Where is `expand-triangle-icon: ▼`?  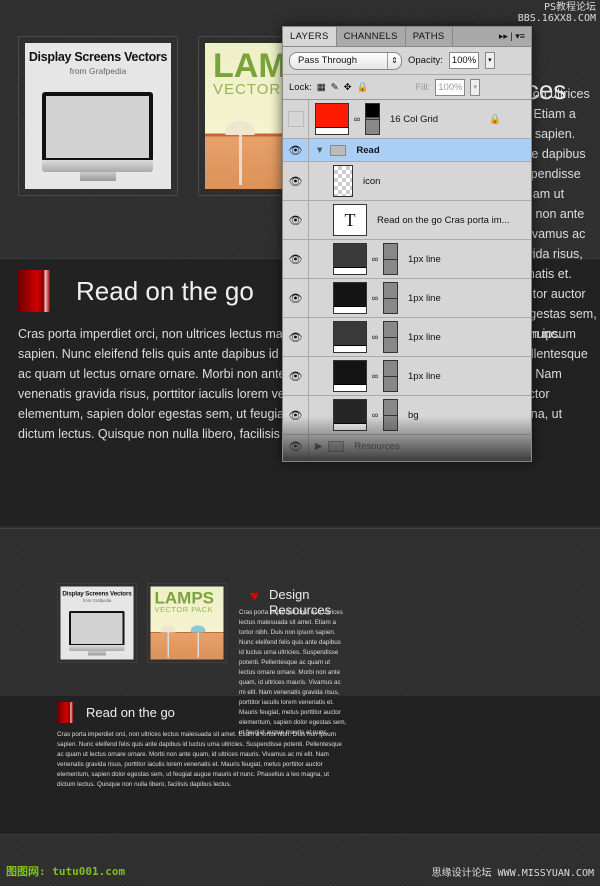 expand-triangle-icon: ▼ is located at coordinates (319, 150).